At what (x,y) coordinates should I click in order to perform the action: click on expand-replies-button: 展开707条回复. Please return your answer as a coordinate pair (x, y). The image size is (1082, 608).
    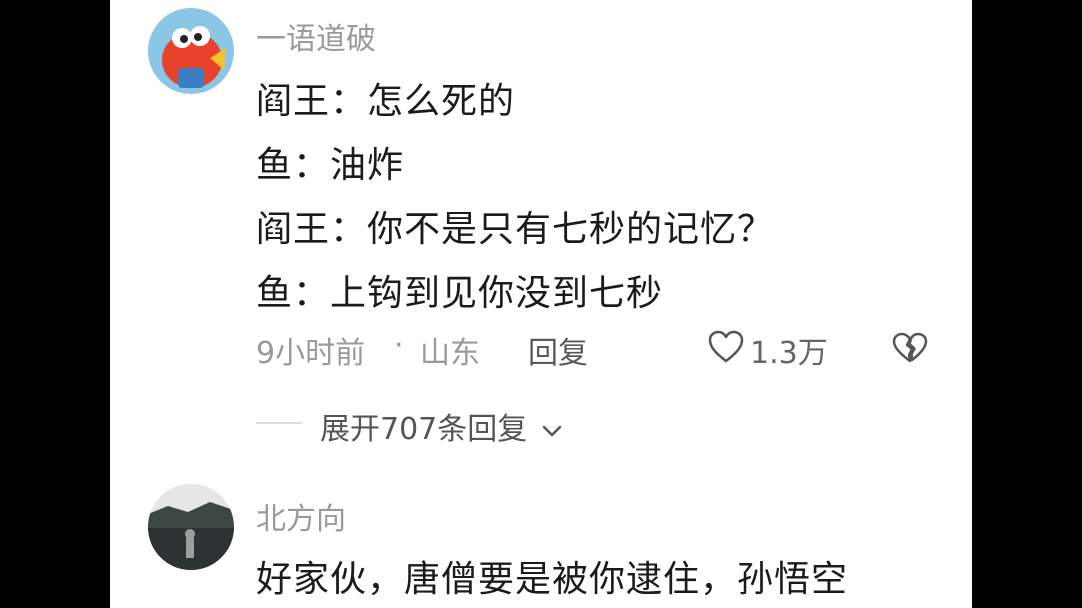
    Looking at the image, I should click on (441, 426).